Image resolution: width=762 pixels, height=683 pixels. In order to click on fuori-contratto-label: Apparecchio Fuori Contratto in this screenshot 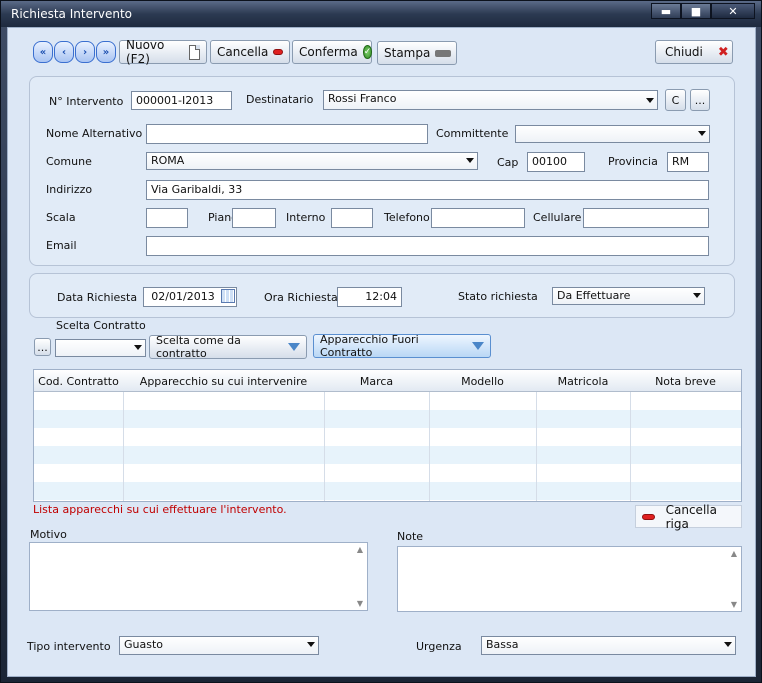, I will do `click(369, 346)`.